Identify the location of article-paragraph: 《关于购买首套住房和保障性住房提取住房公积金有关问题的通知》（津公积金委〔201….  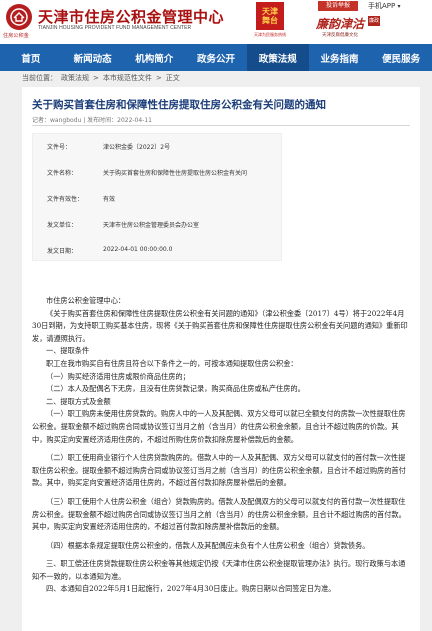
(220, 325).